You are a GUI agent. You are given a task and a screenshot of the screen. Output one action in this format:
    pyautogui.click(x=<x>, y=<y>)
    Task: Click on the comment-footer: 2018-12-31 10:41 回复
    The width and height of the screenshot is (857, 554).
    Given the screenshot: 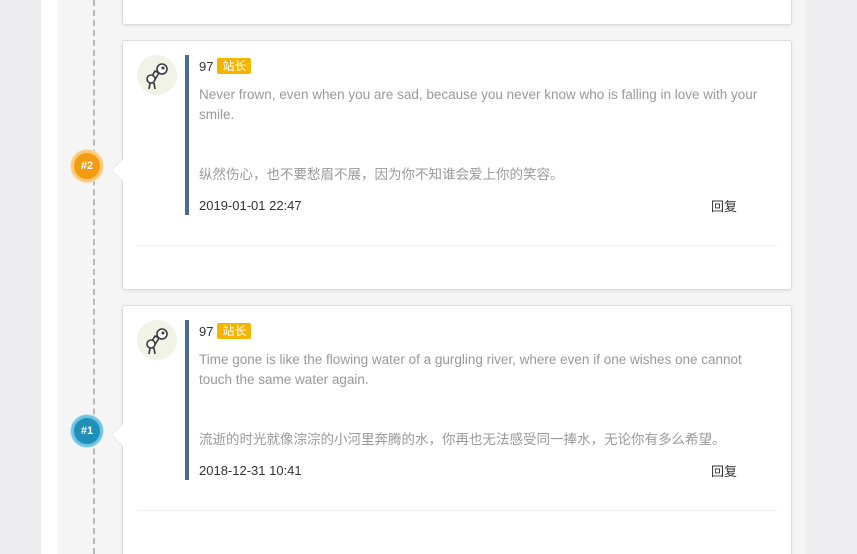 What is the action you would take?
    pyautogui.click(x=490, y=470)
    